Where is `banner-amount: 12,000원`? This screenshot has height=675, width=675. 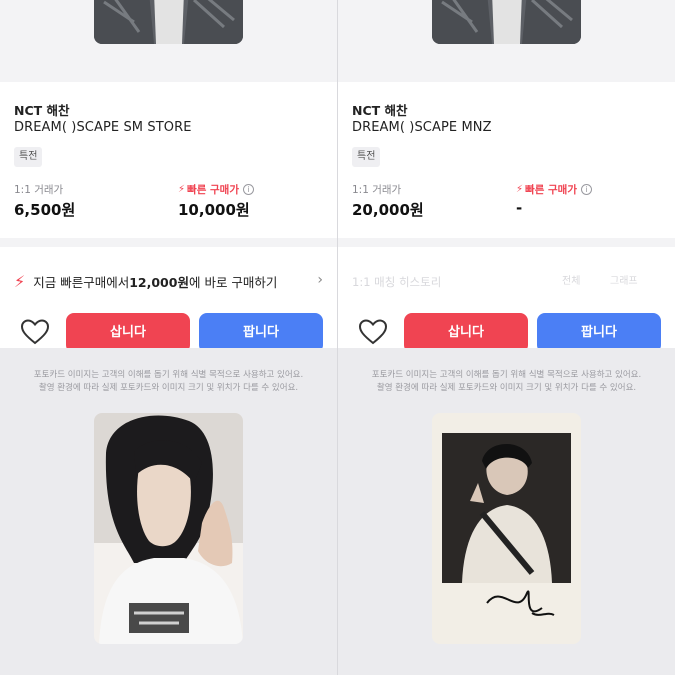 banner-amount: 12,000원 is located at coordinates (159, 282).